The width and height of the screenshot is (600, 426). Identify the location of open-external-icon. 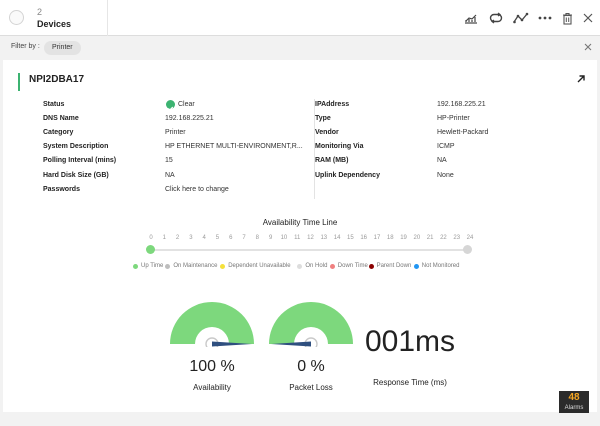
(581, 79).